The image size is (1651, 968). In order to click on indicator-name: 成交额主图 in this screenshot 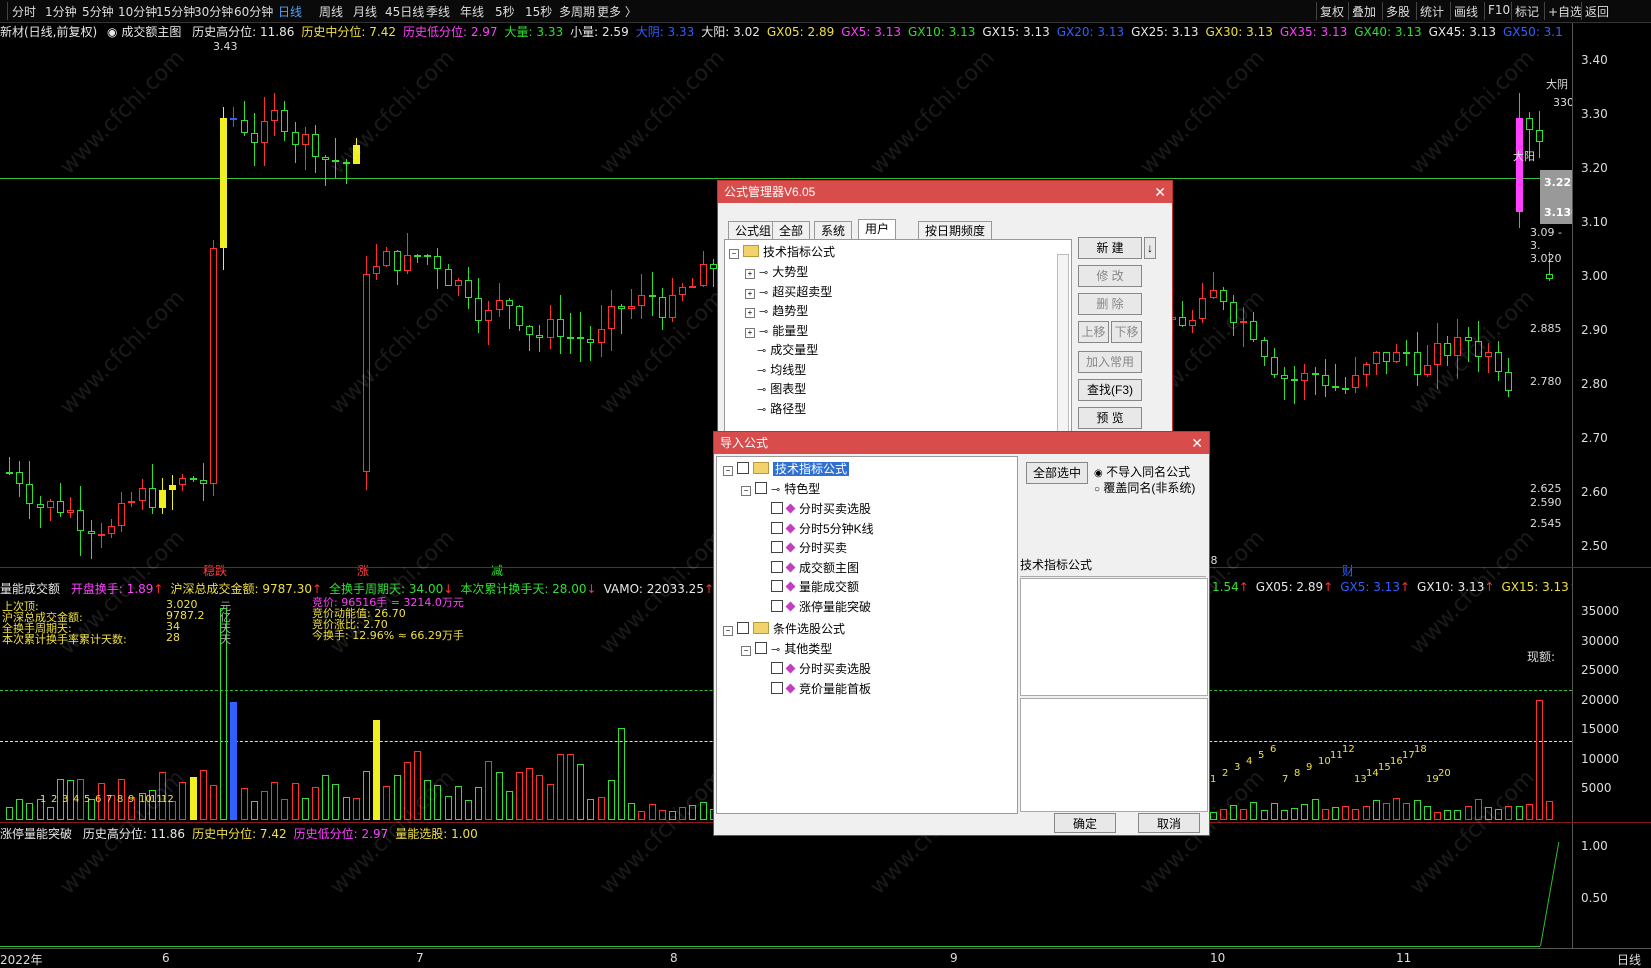, I will do `click(151, 32)`.